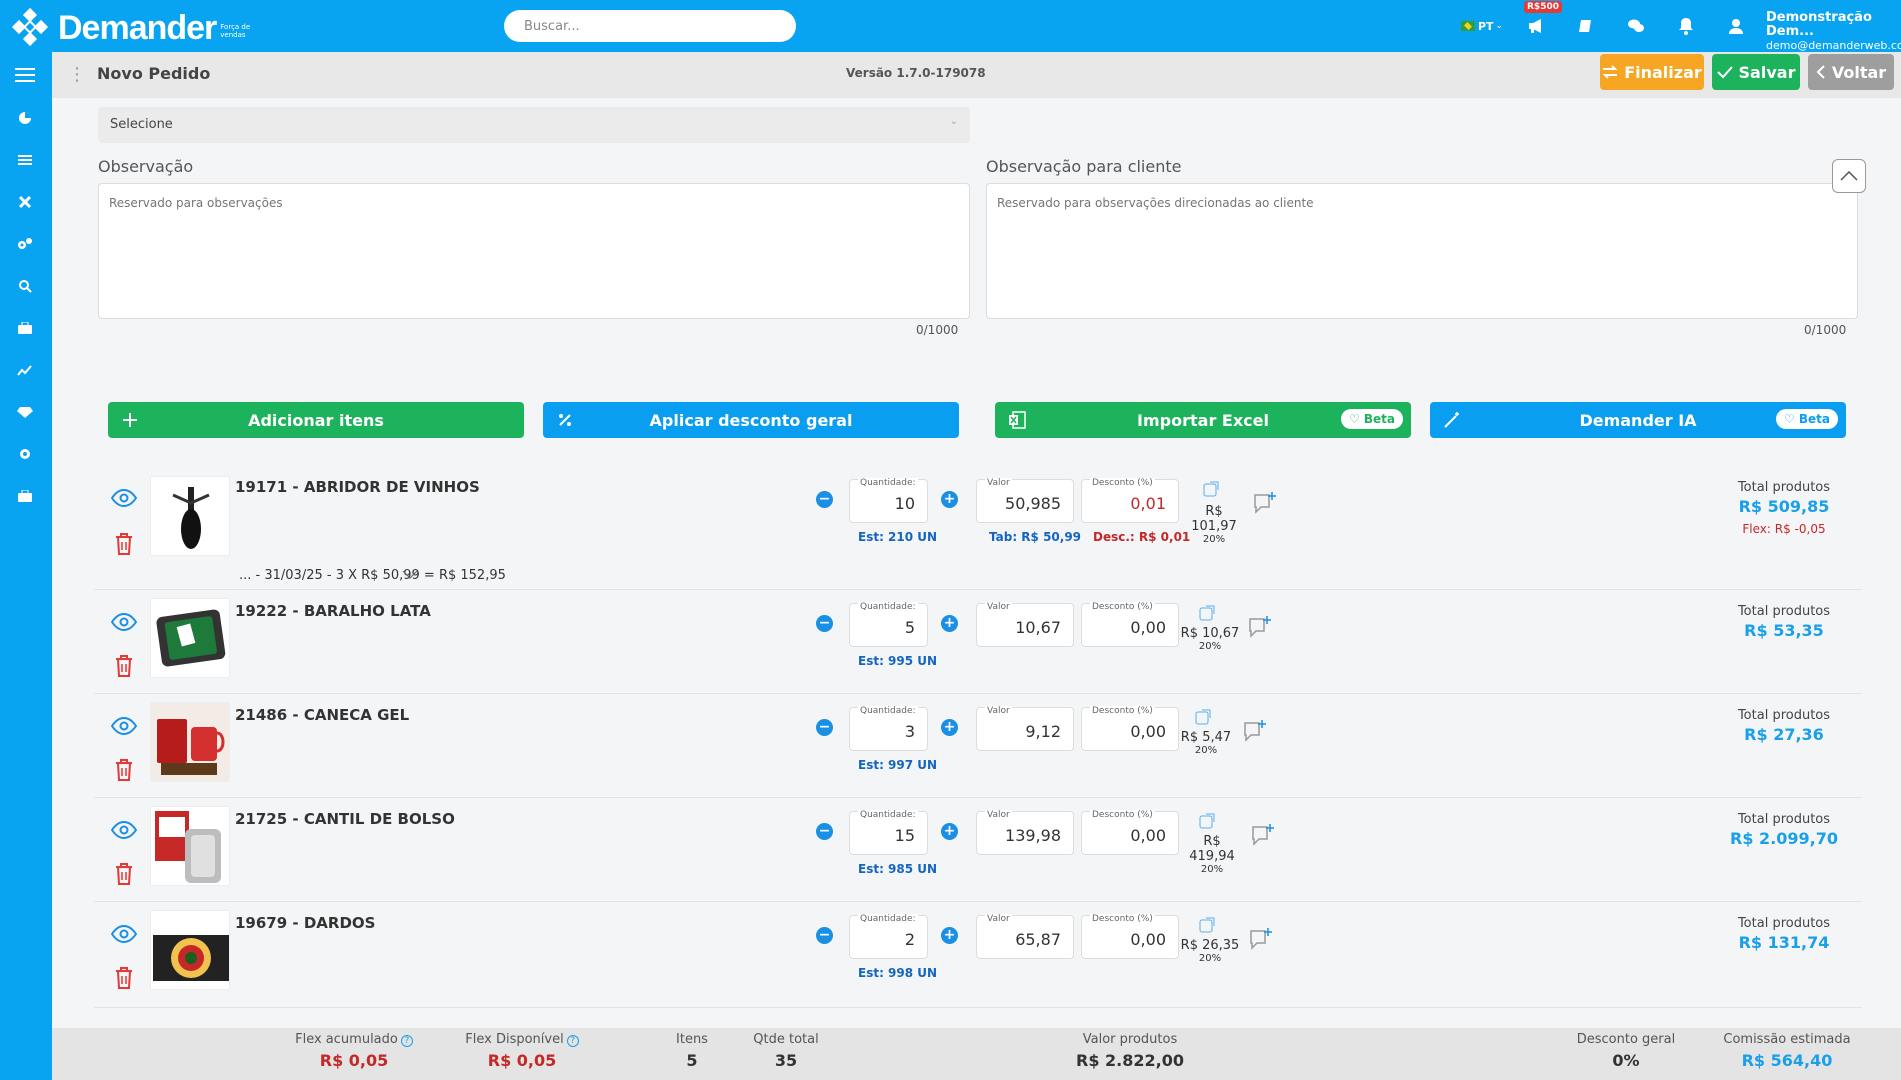 This screenshot has height=1080, width=1901. What do you see at coordinates (1122, 919) in the screenshot?
I see `discount-label: Desconto (%)` at bounding box center [1122, 919].